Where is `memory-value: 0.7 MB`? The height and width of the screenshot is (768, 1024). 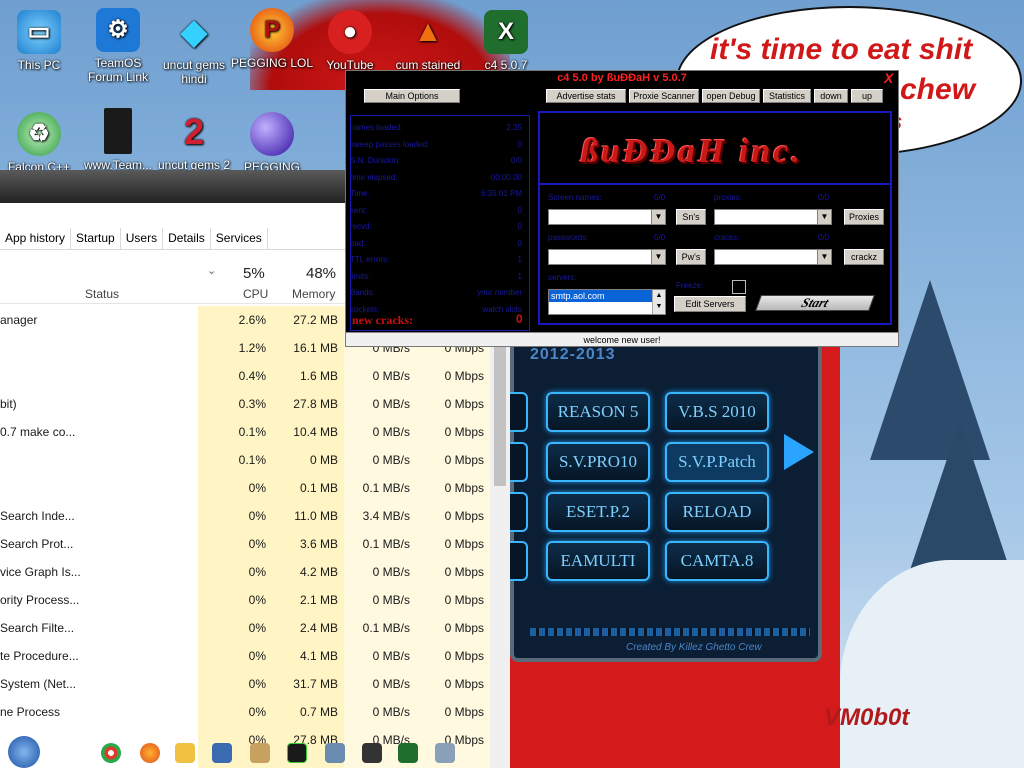 memory-value: 0.7 MB is located at coordinates (318, 712).